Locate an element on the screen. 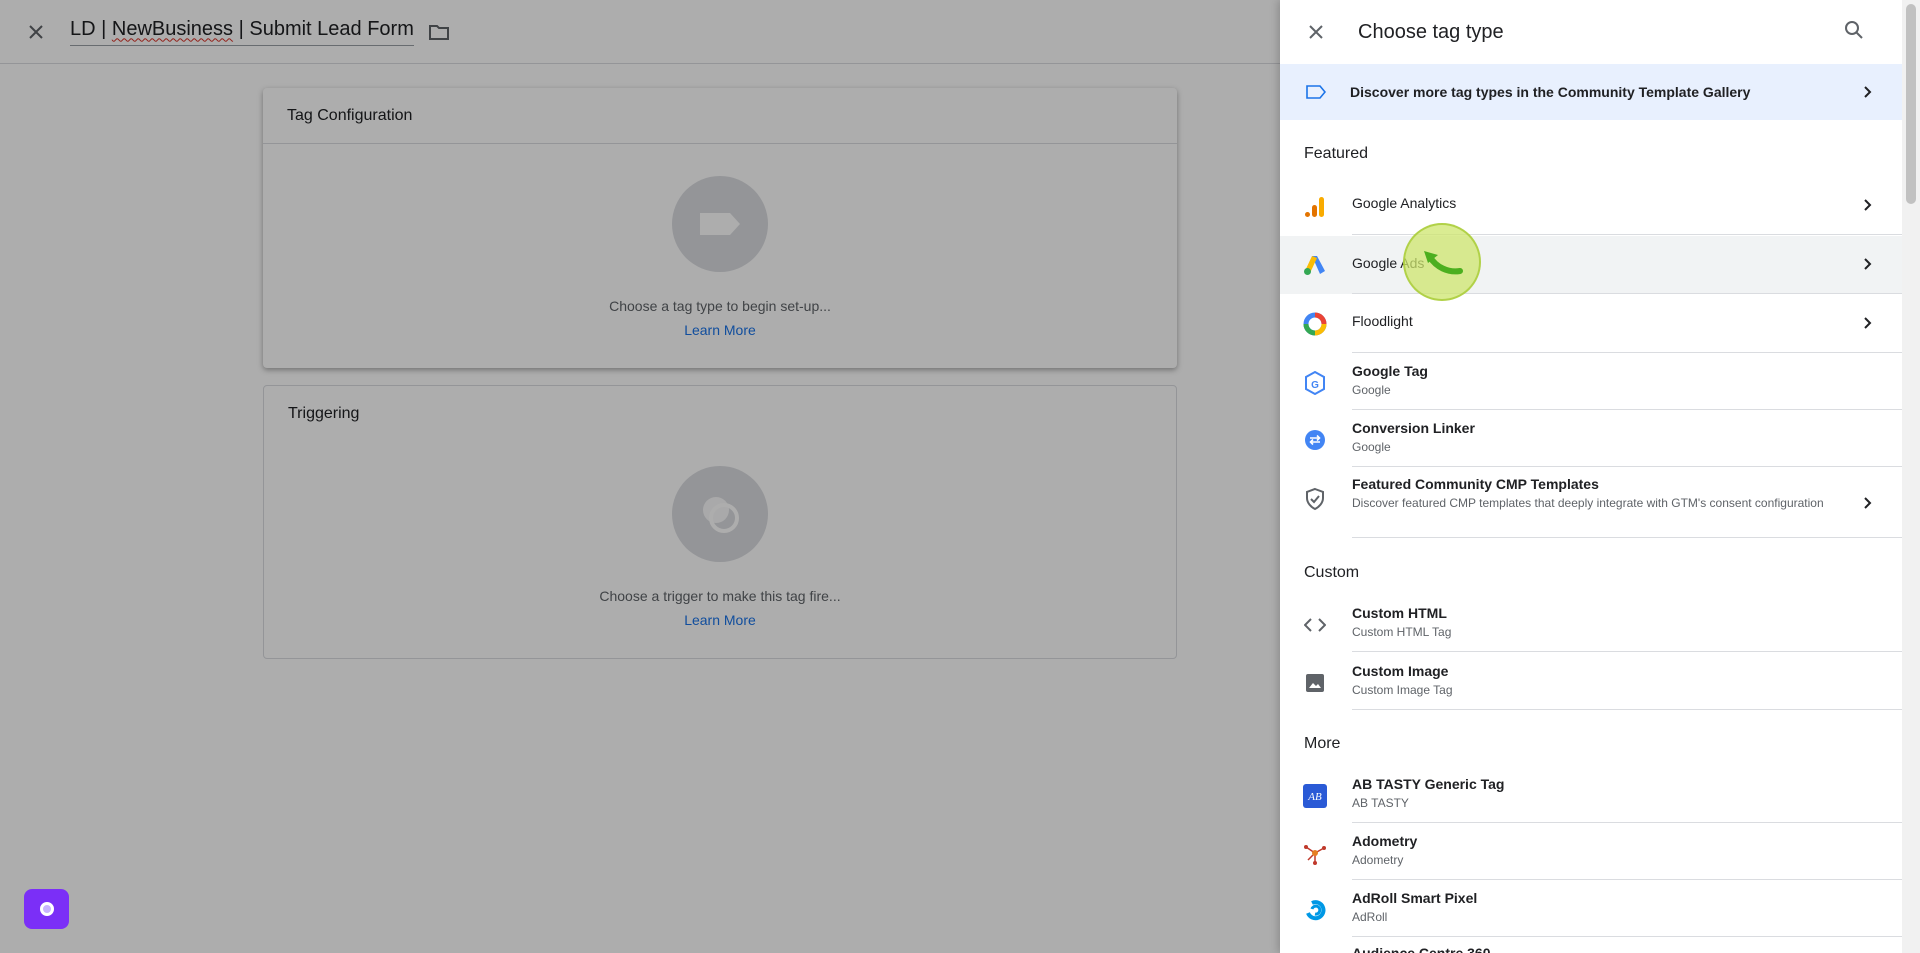 This screenshot has height=953, width=1920. tag-type-floodlight: Floodlight is located at coordinates (1591, 324).